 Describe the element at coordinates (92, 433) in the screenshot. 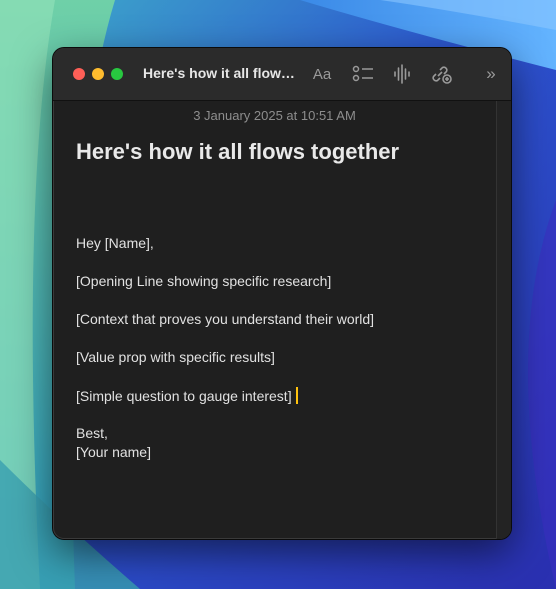

I see `note-line: Best,` at that location.